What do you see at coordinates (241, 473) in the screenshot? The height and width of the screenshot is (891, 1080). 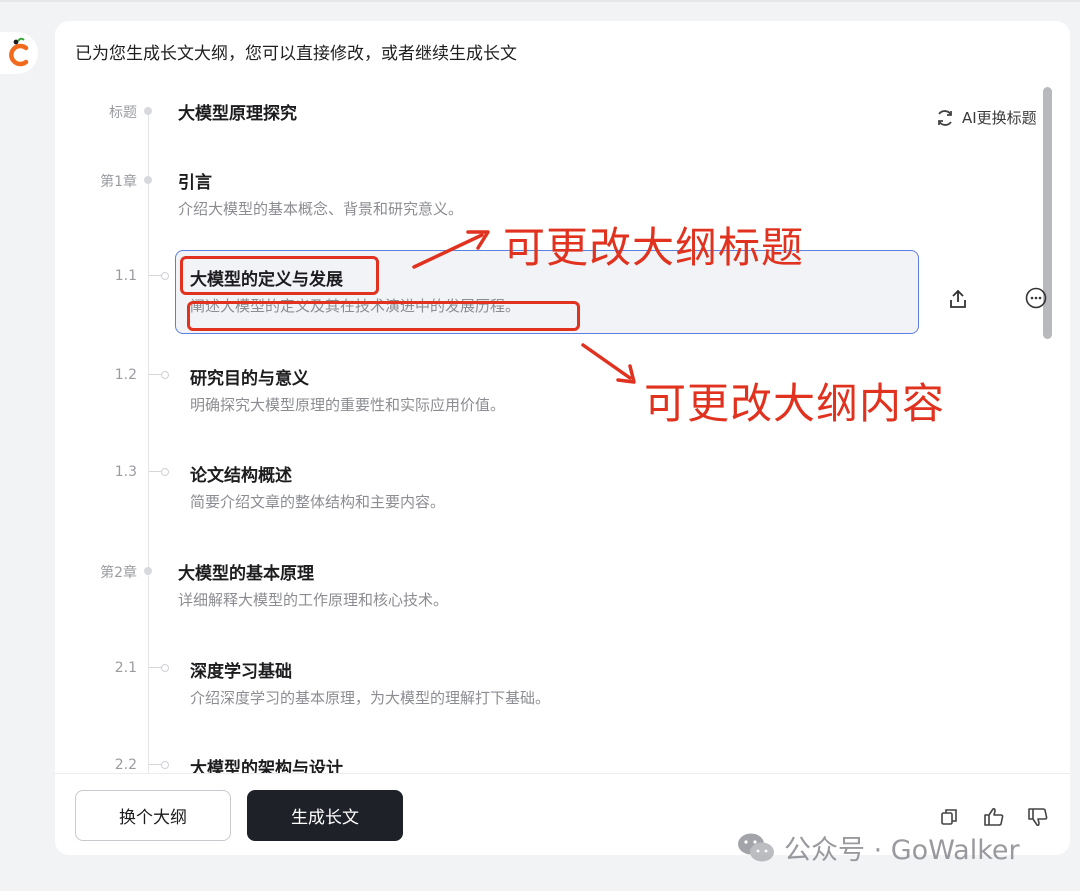 I see `outline-item-title: 论文结构概述` at bounding box center [241, 473].